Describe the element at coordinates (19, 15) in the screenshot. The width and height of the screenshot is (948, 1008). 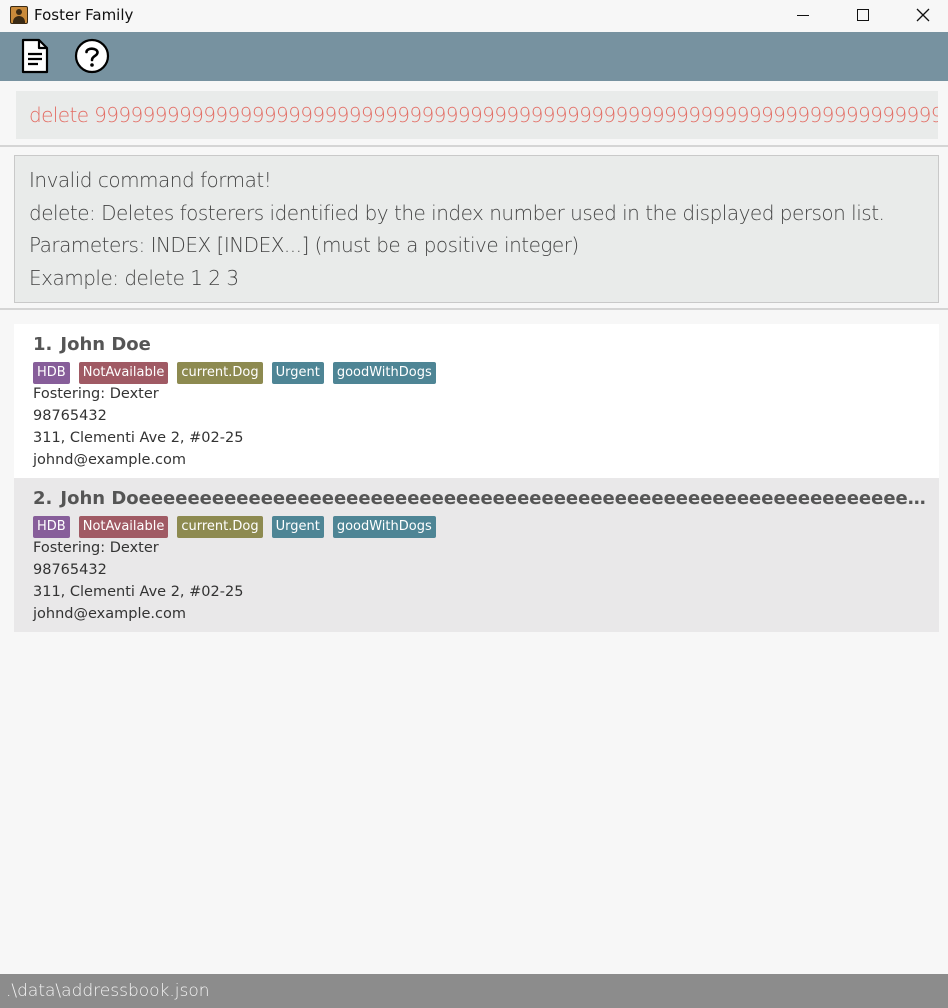
I see `contact-card-icon` at that location.